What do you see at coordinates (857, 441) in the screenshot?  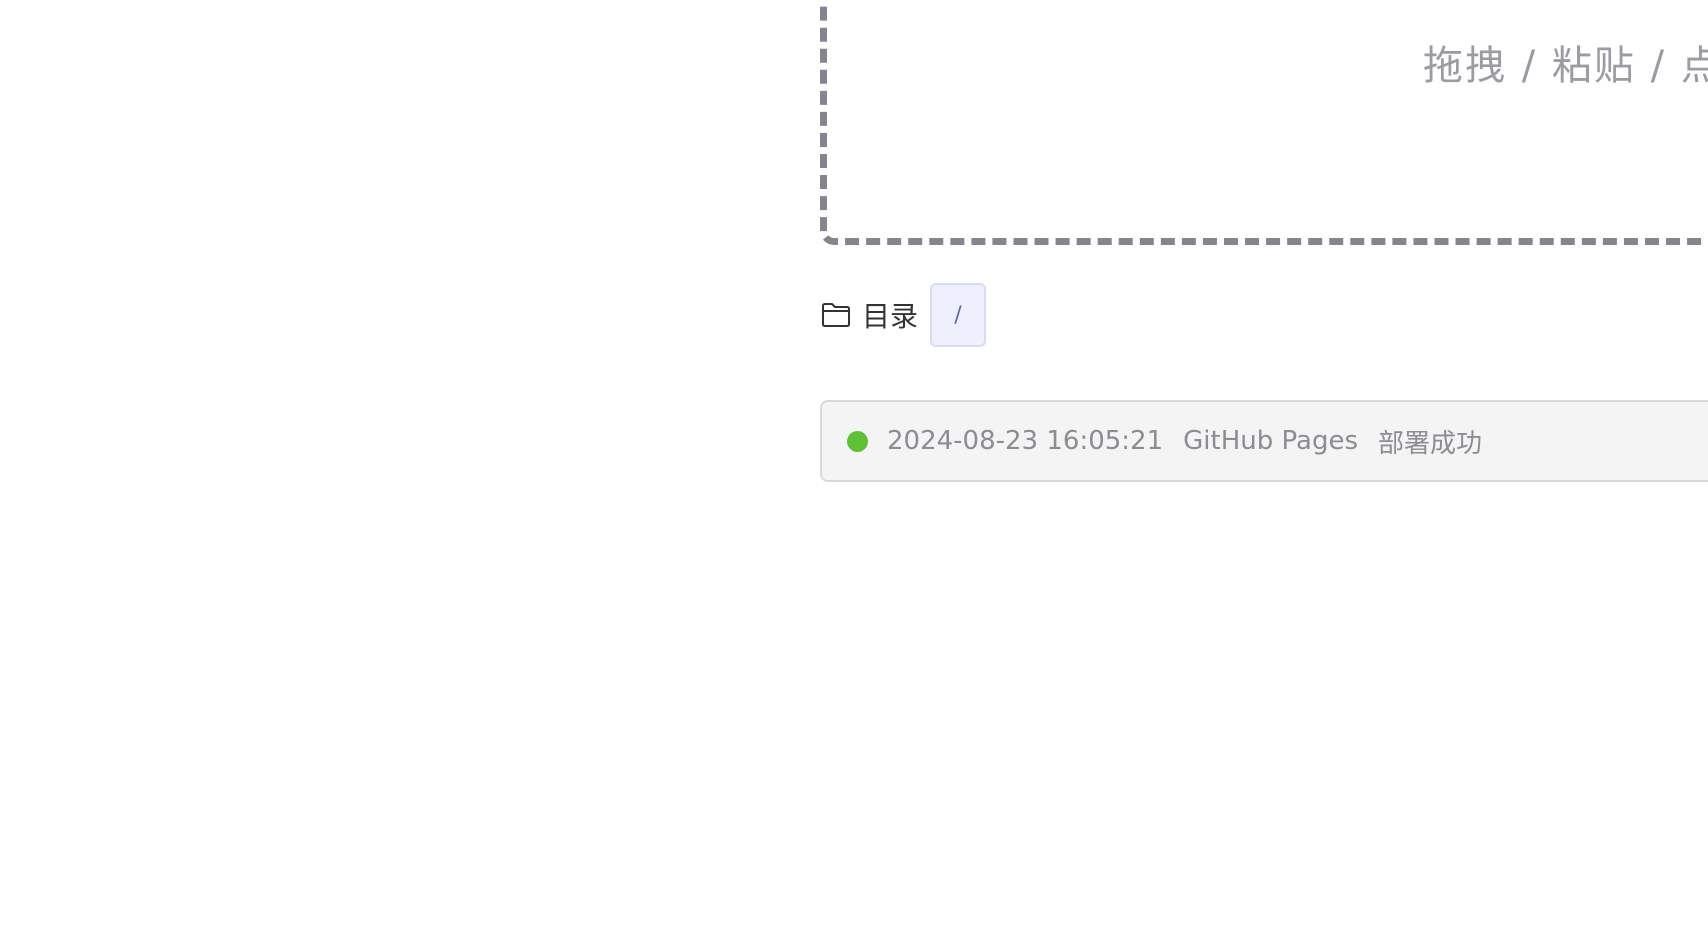 I see `status-indicator-dot` at bounding box center [857, 441].